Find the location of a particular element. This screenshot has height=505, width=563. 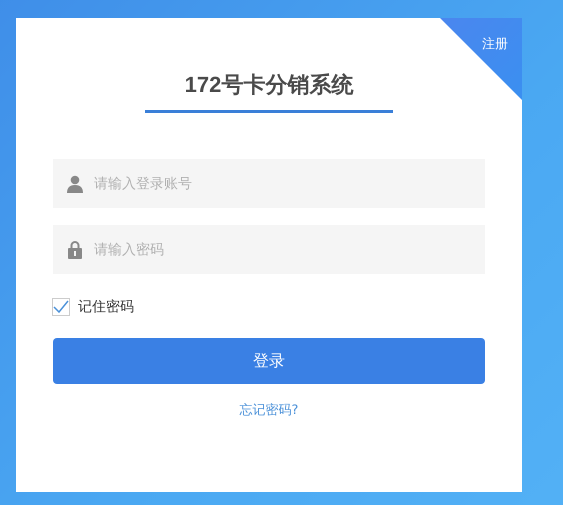

lock-icon is located at coordinates (75, 249).